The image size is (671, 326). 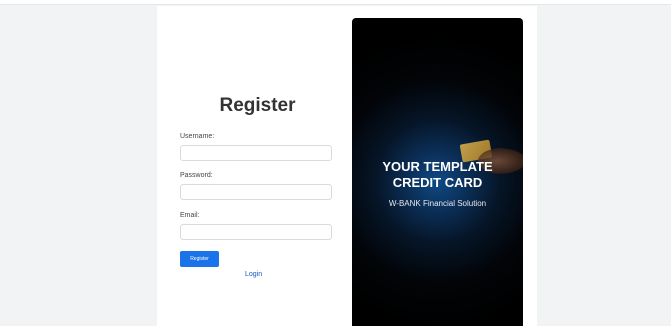 What do you see at coordinates (437, 166) in the screenshot?
I see `hero-title-line-1: YOUR TEMPLATE` at bounding box center [437, 166].